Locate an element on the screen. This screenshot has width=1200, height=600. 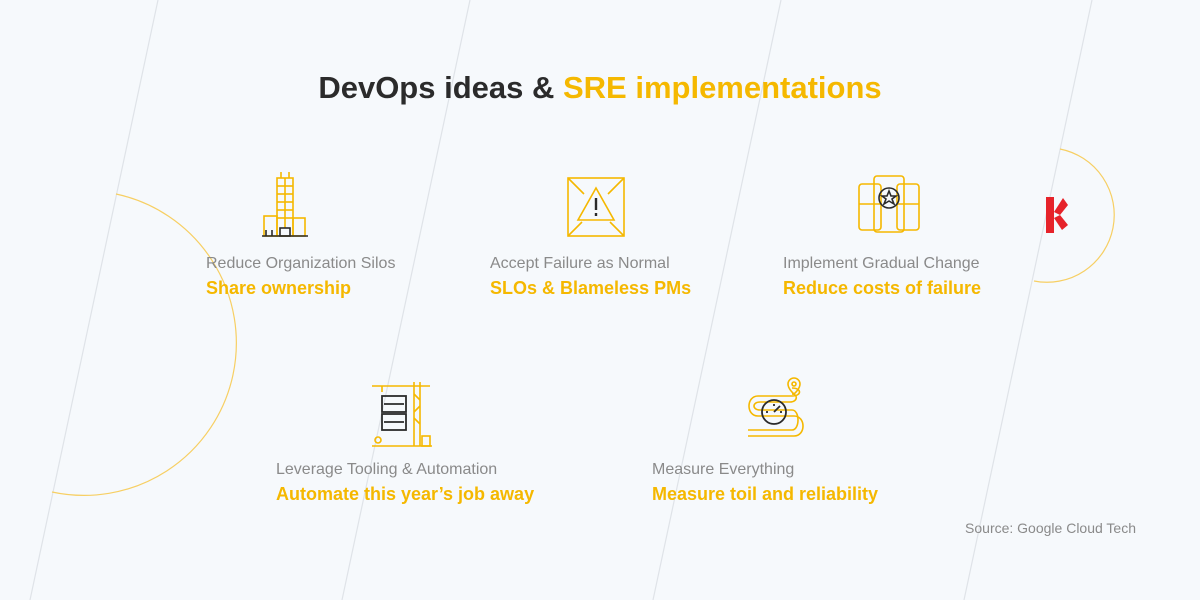
warning-triangle-icon is located at coordinates (596, 207).